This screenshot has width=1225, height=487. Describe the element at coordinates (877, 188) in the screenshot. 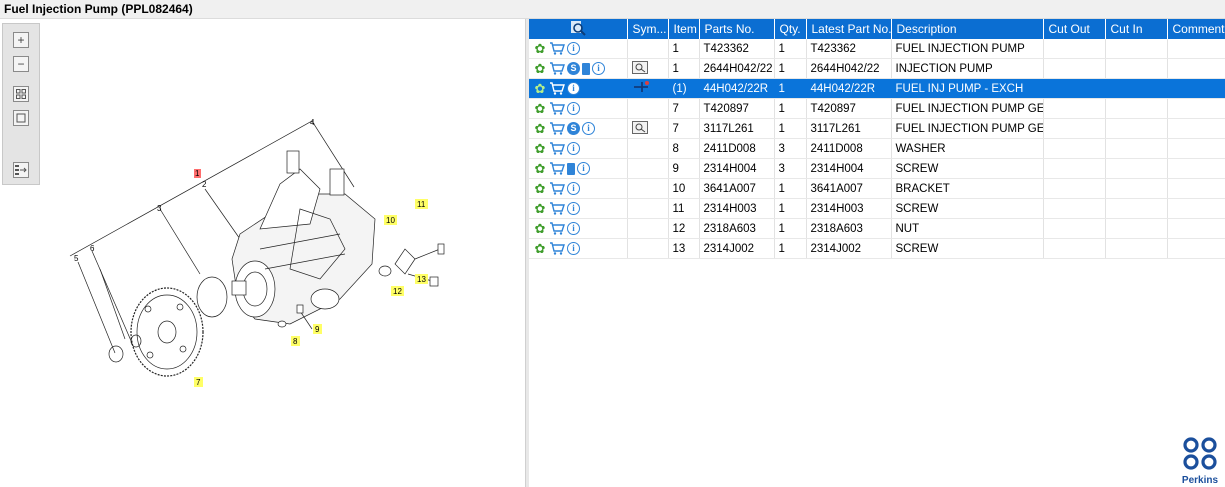

I see `table-row: ✿ i 10 3641A007 1 3641A007 BRACKET` at that location.